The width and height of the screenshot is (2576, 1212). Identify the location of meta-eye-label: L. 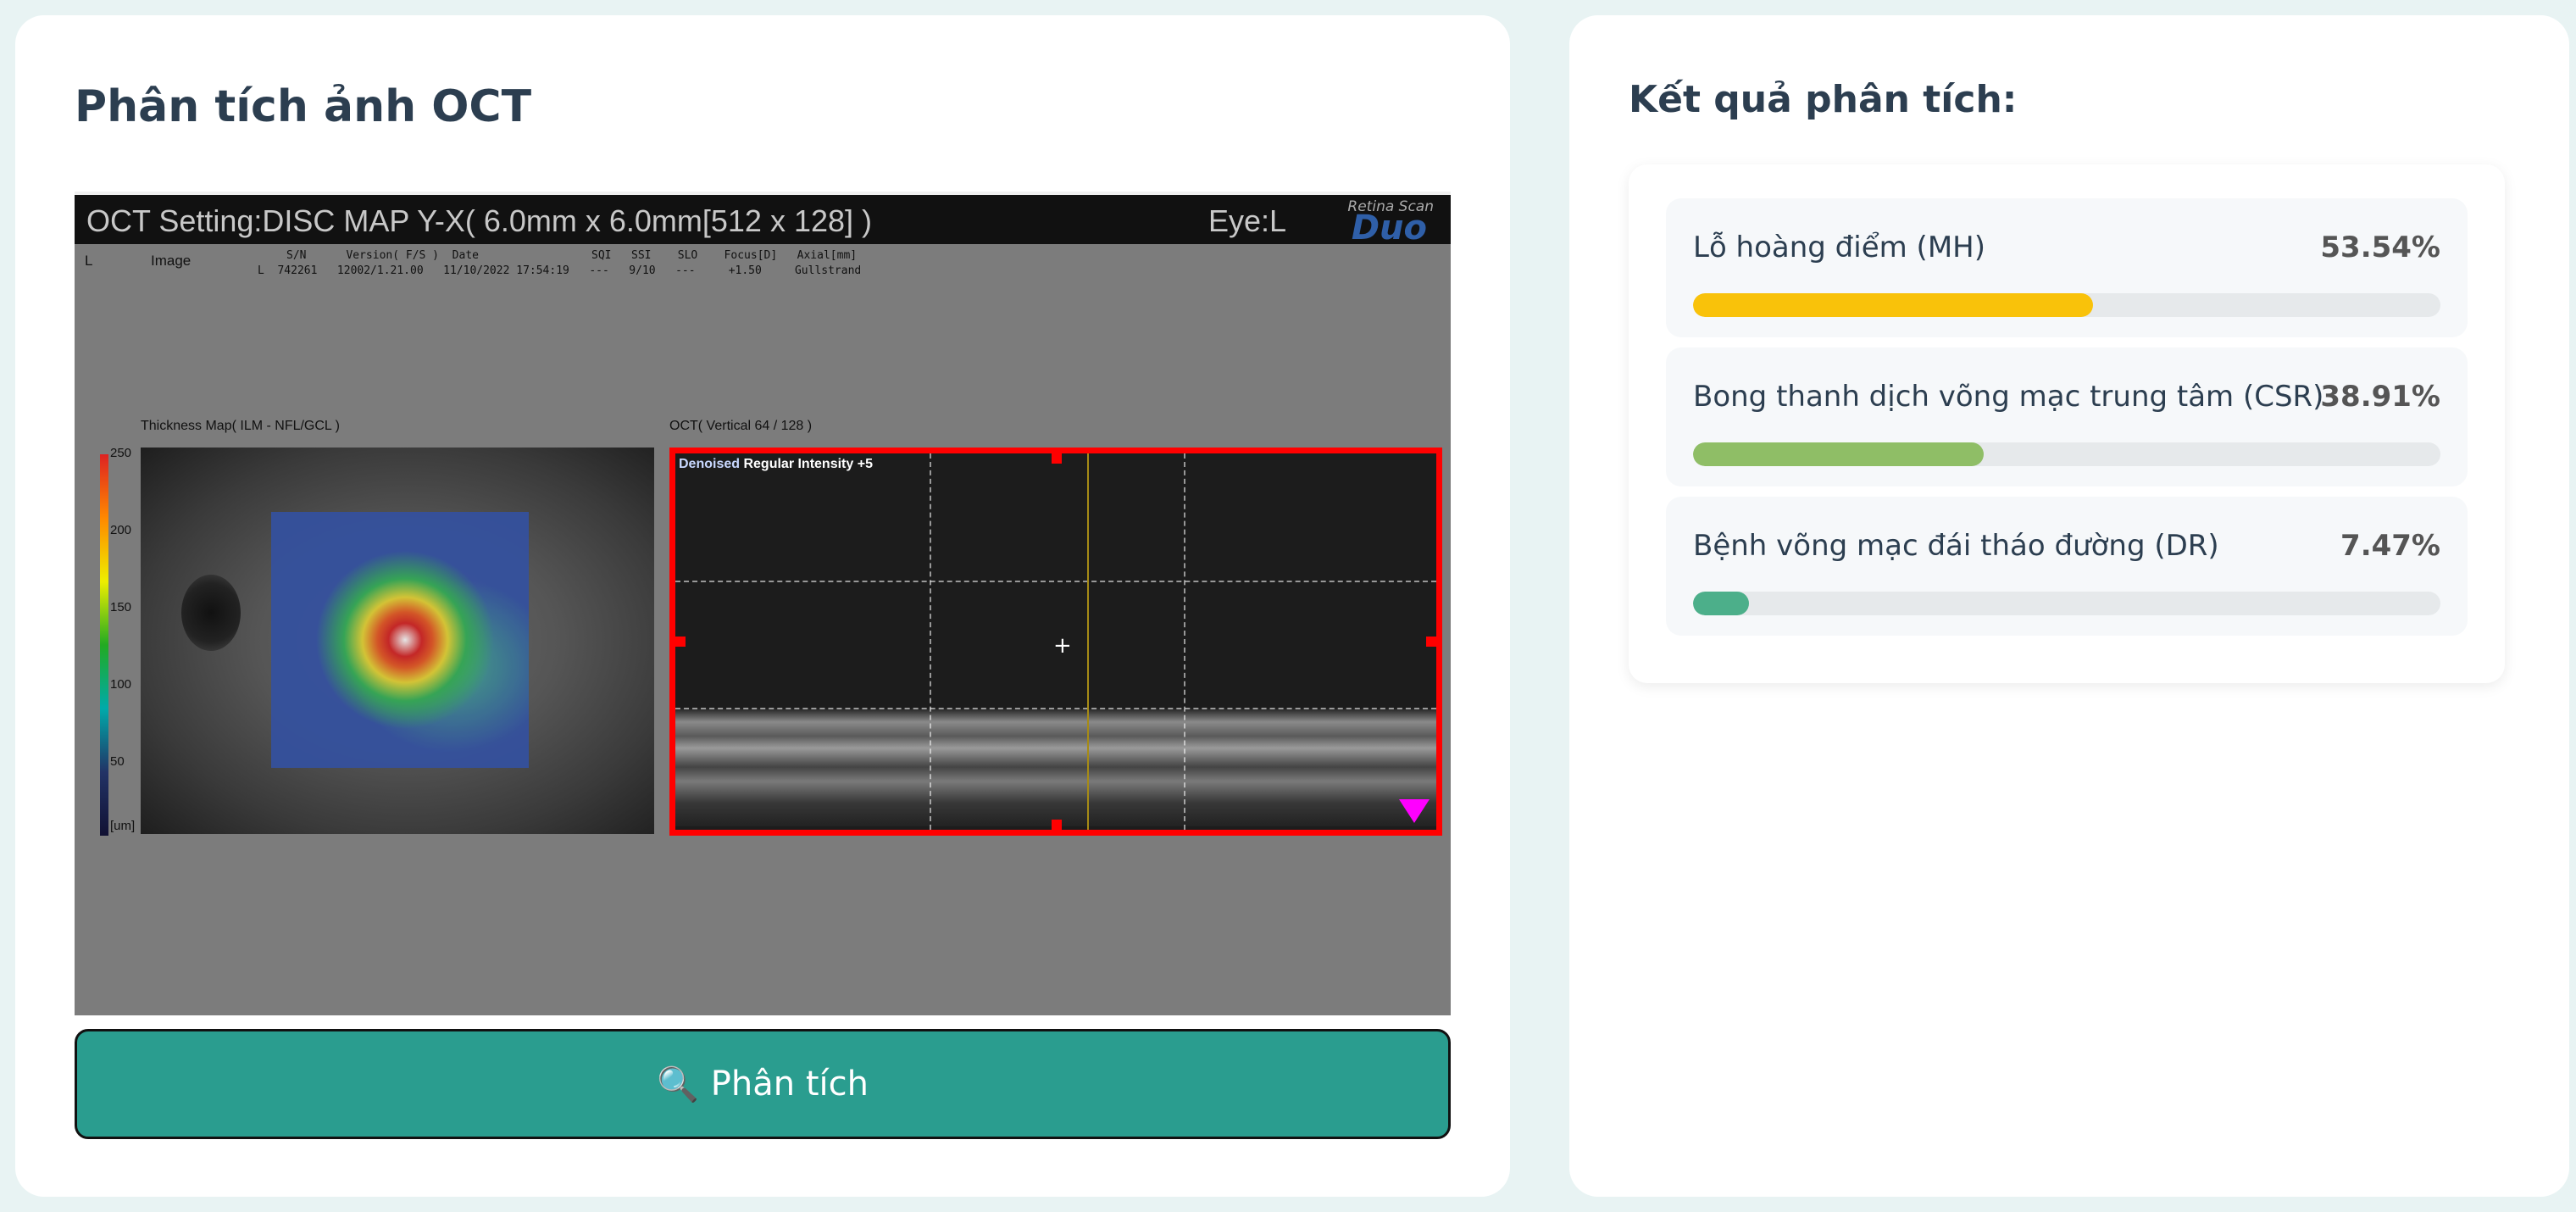
(89, 261).